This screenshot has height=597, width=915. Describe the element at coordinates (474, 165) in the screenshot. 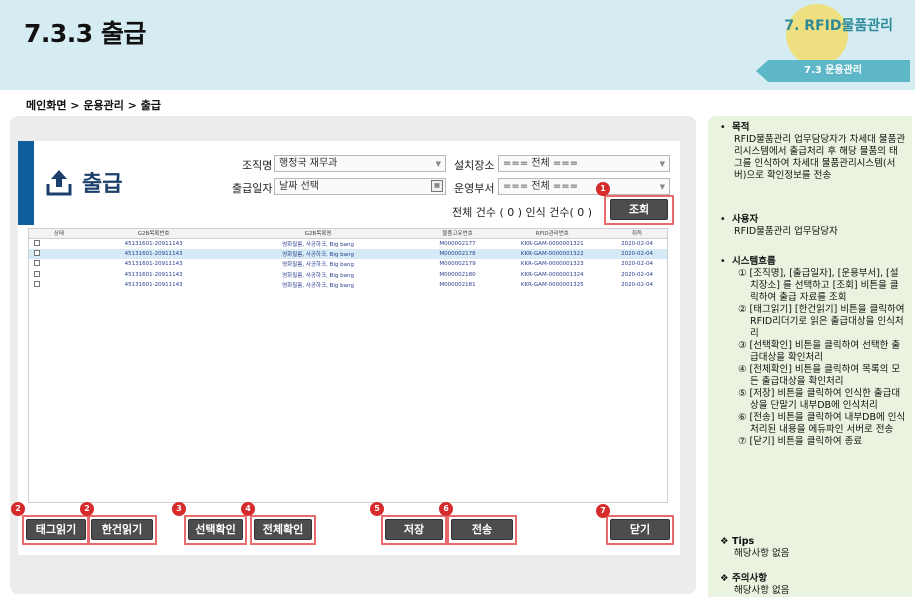

I see `location-label: 설치장소` at that location.